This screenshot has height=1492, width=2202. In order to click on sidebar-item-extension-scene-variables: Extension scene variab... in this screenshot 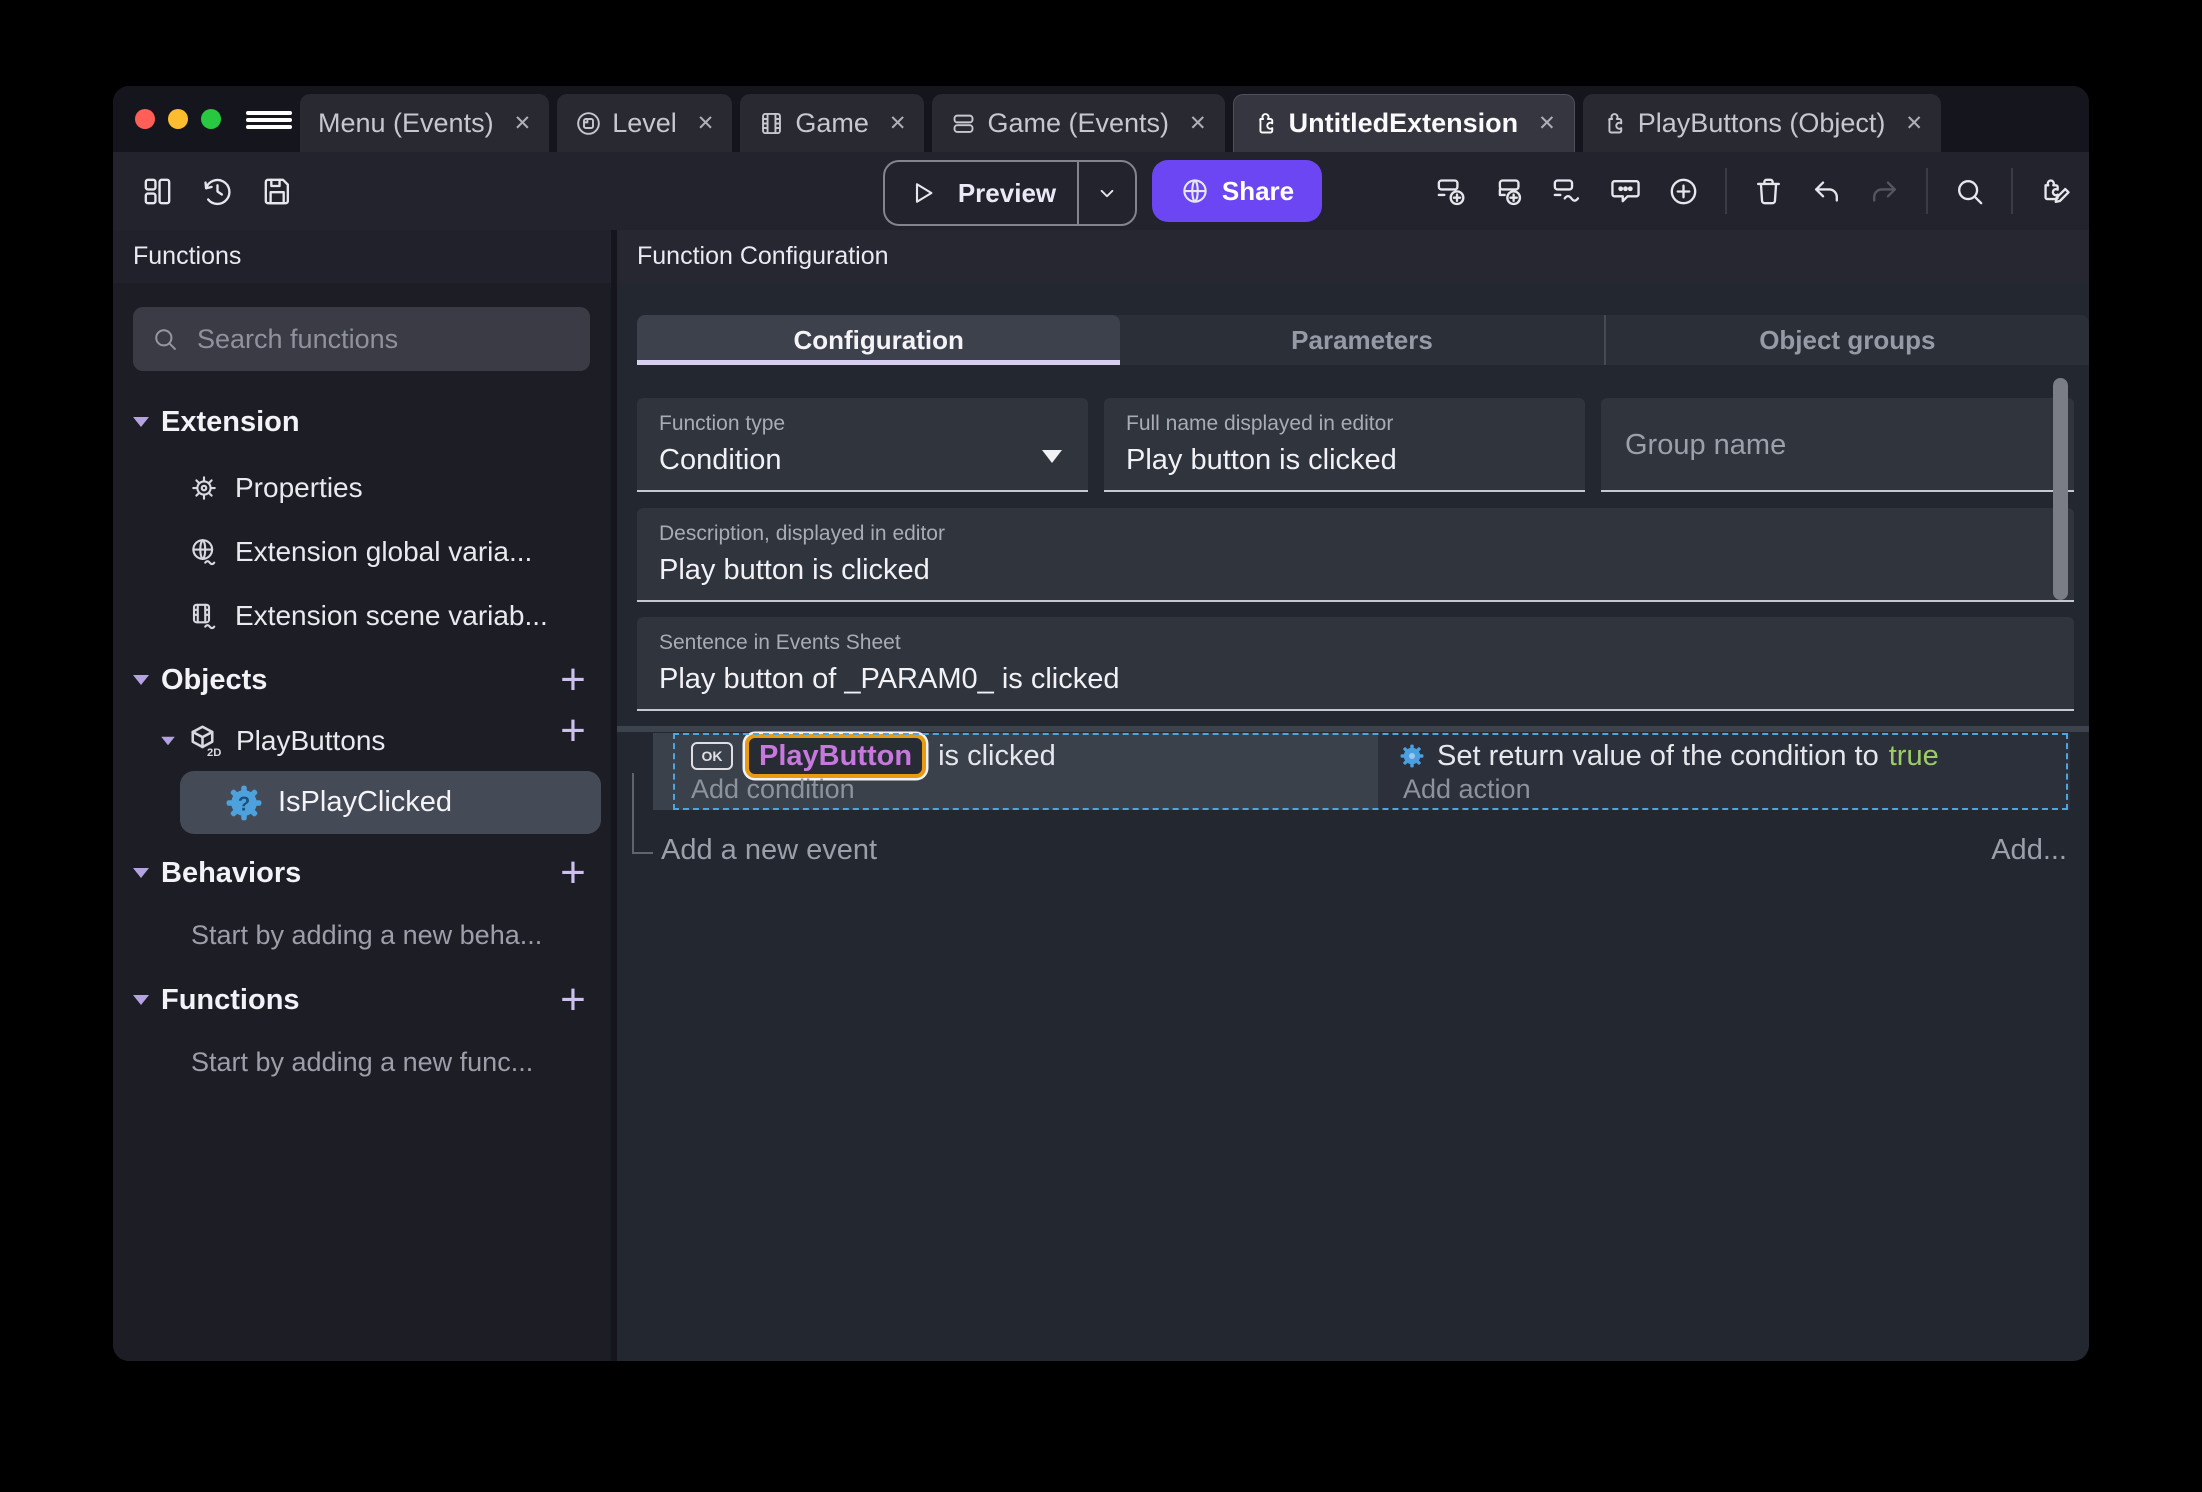, I will do `click(362, 616)`.